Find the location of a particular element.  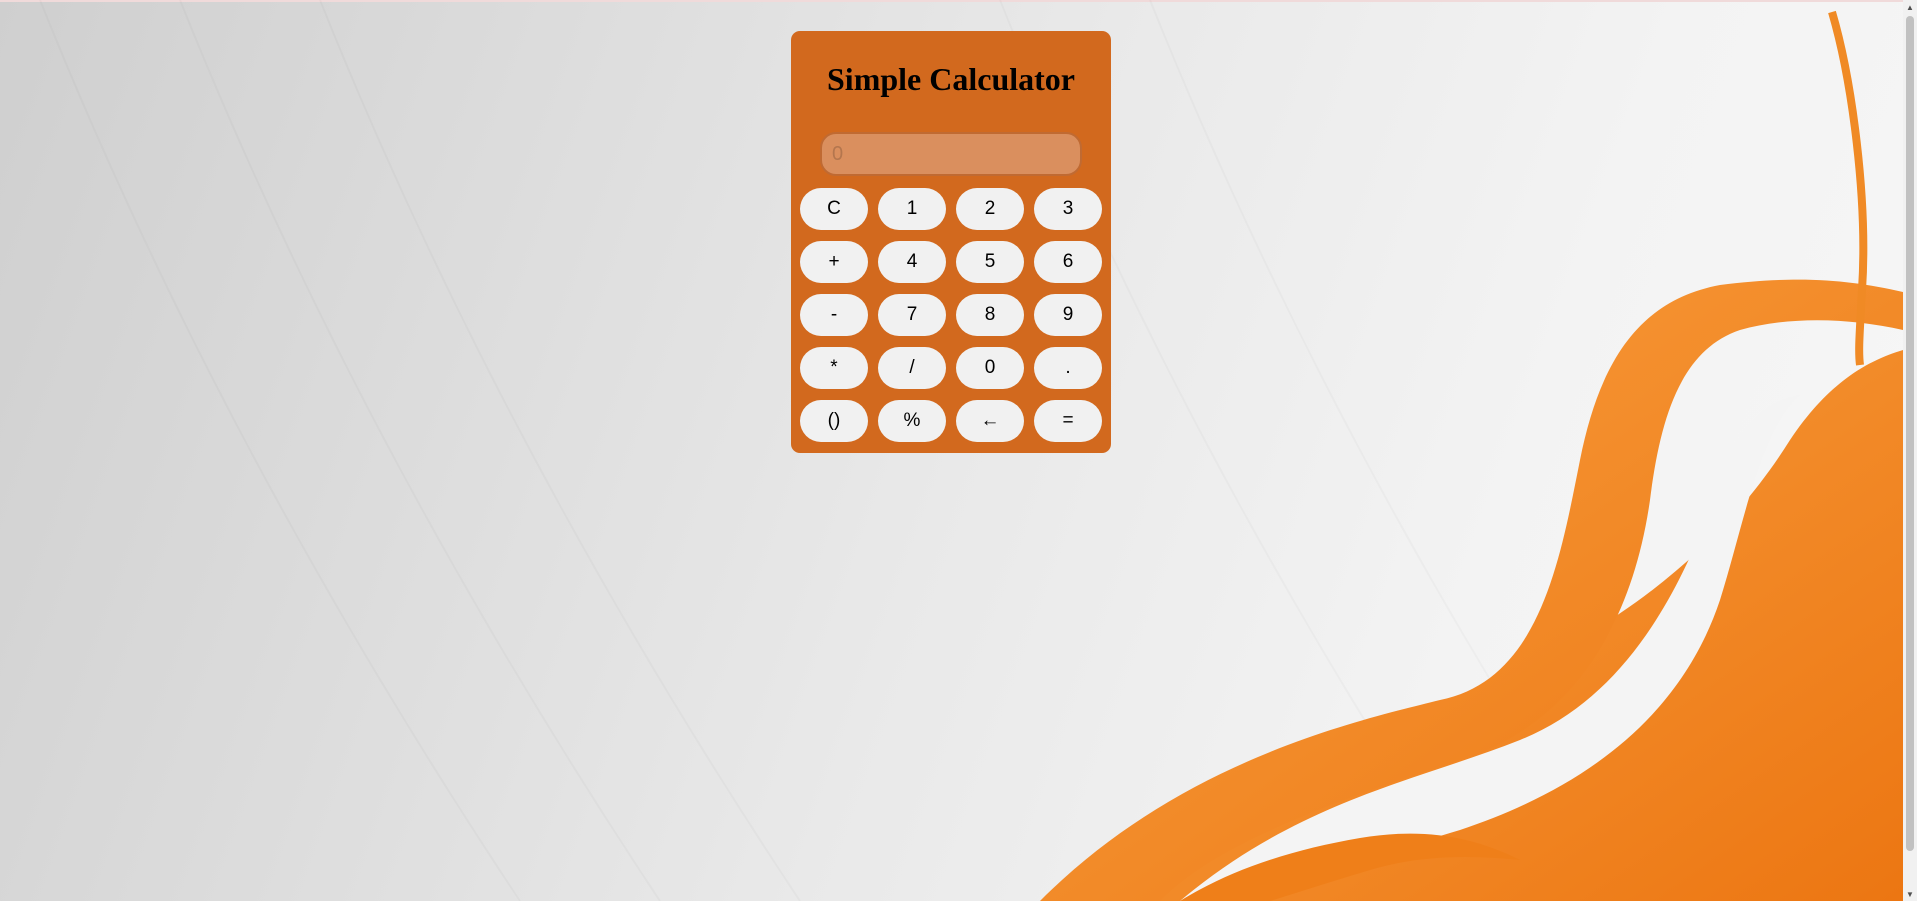

subtract-button: - is located at coordinates (834, 315).